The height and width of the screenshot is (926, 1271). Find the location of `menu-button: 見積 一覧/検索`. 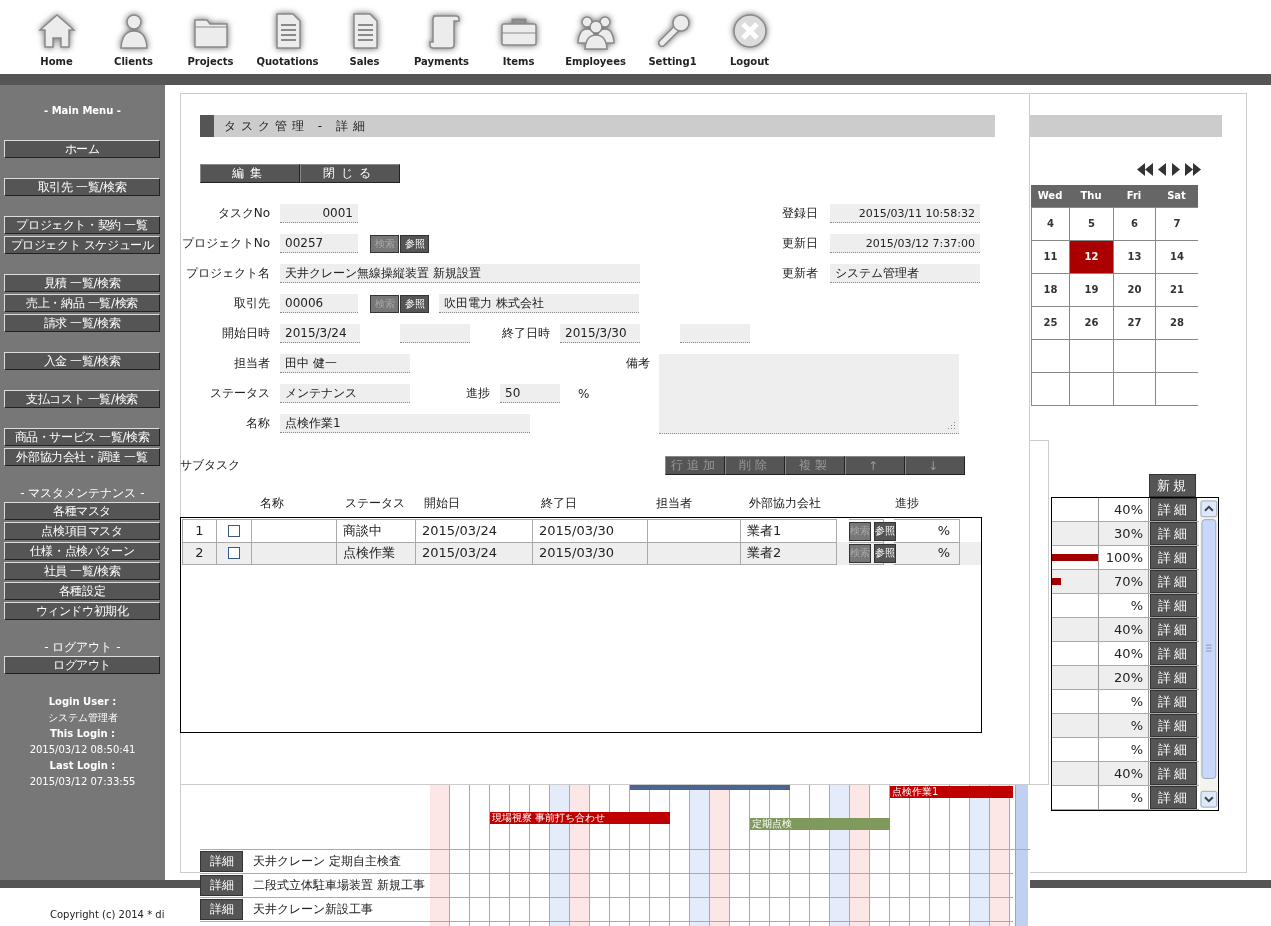

menu-button: 見積 一覧/検索 is located at coordinates (82, 283).